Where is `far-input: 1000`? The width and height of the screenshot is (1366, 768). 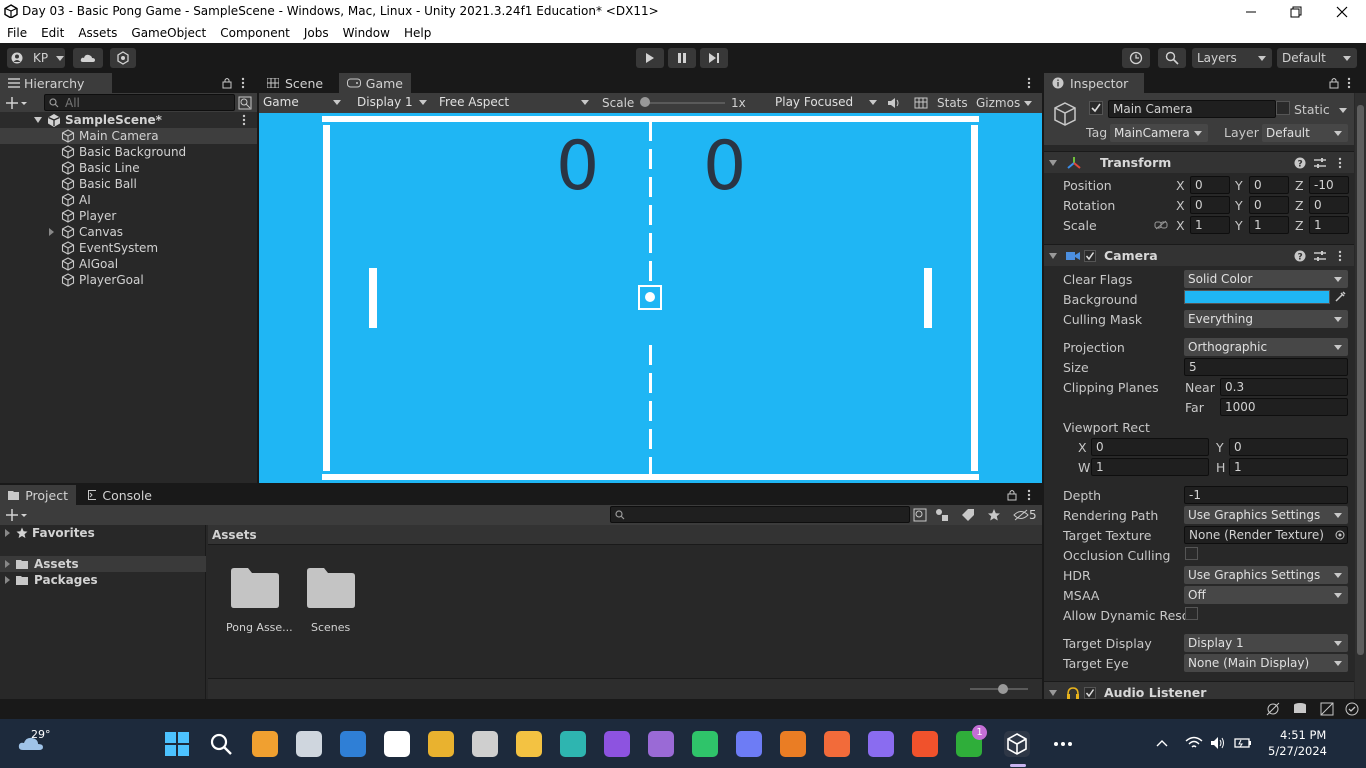 far-input: 1000 is located at coordinates (1284, 407).